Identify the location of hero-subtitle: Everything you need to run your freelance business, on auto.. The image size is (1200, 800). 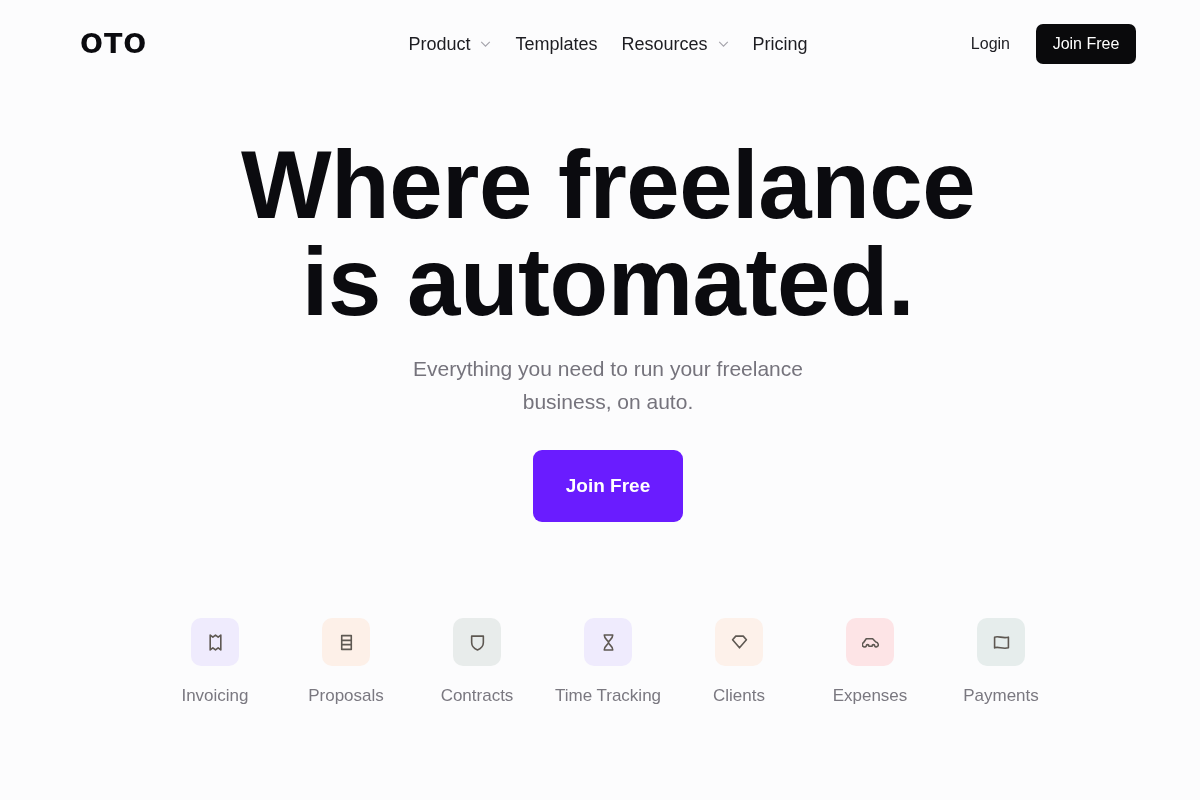
(608, 385).